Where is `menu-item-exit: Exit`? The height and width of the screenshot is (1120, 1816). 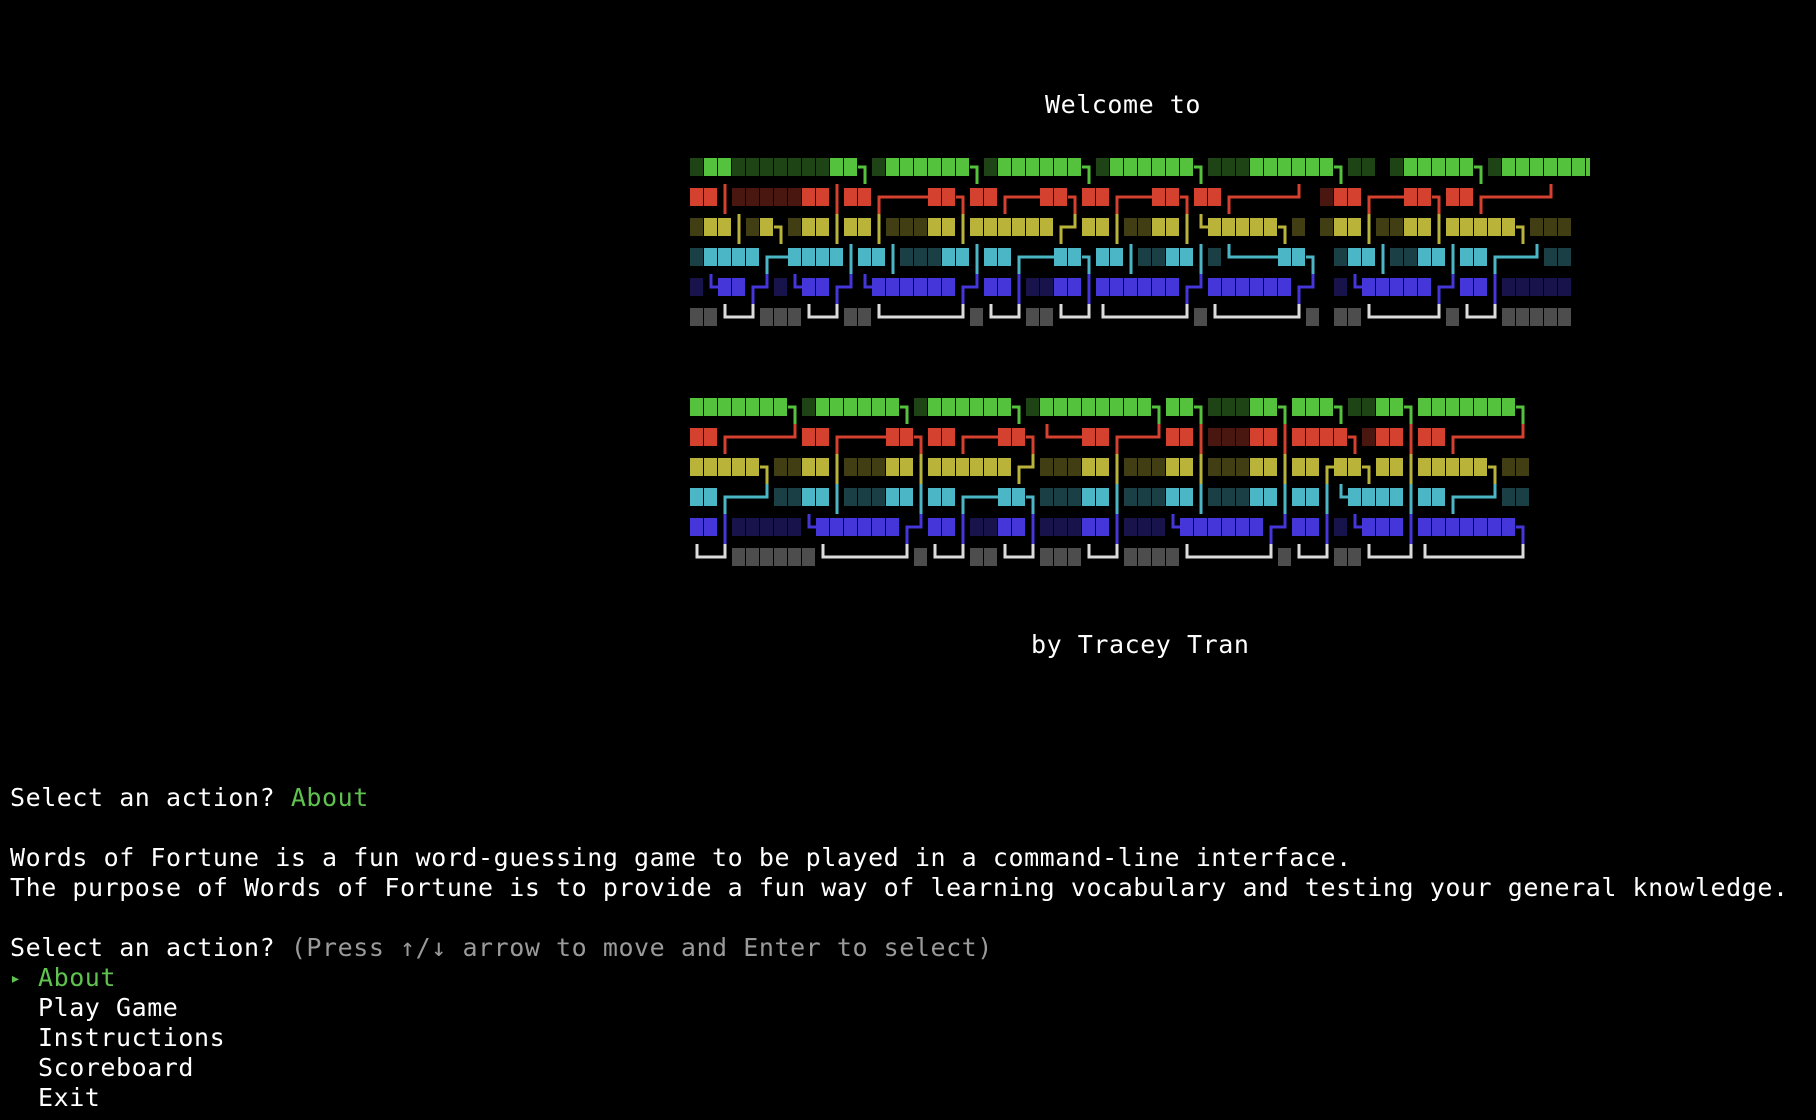
menu-item-exit: Exit is located at coordinates (55, 1098).